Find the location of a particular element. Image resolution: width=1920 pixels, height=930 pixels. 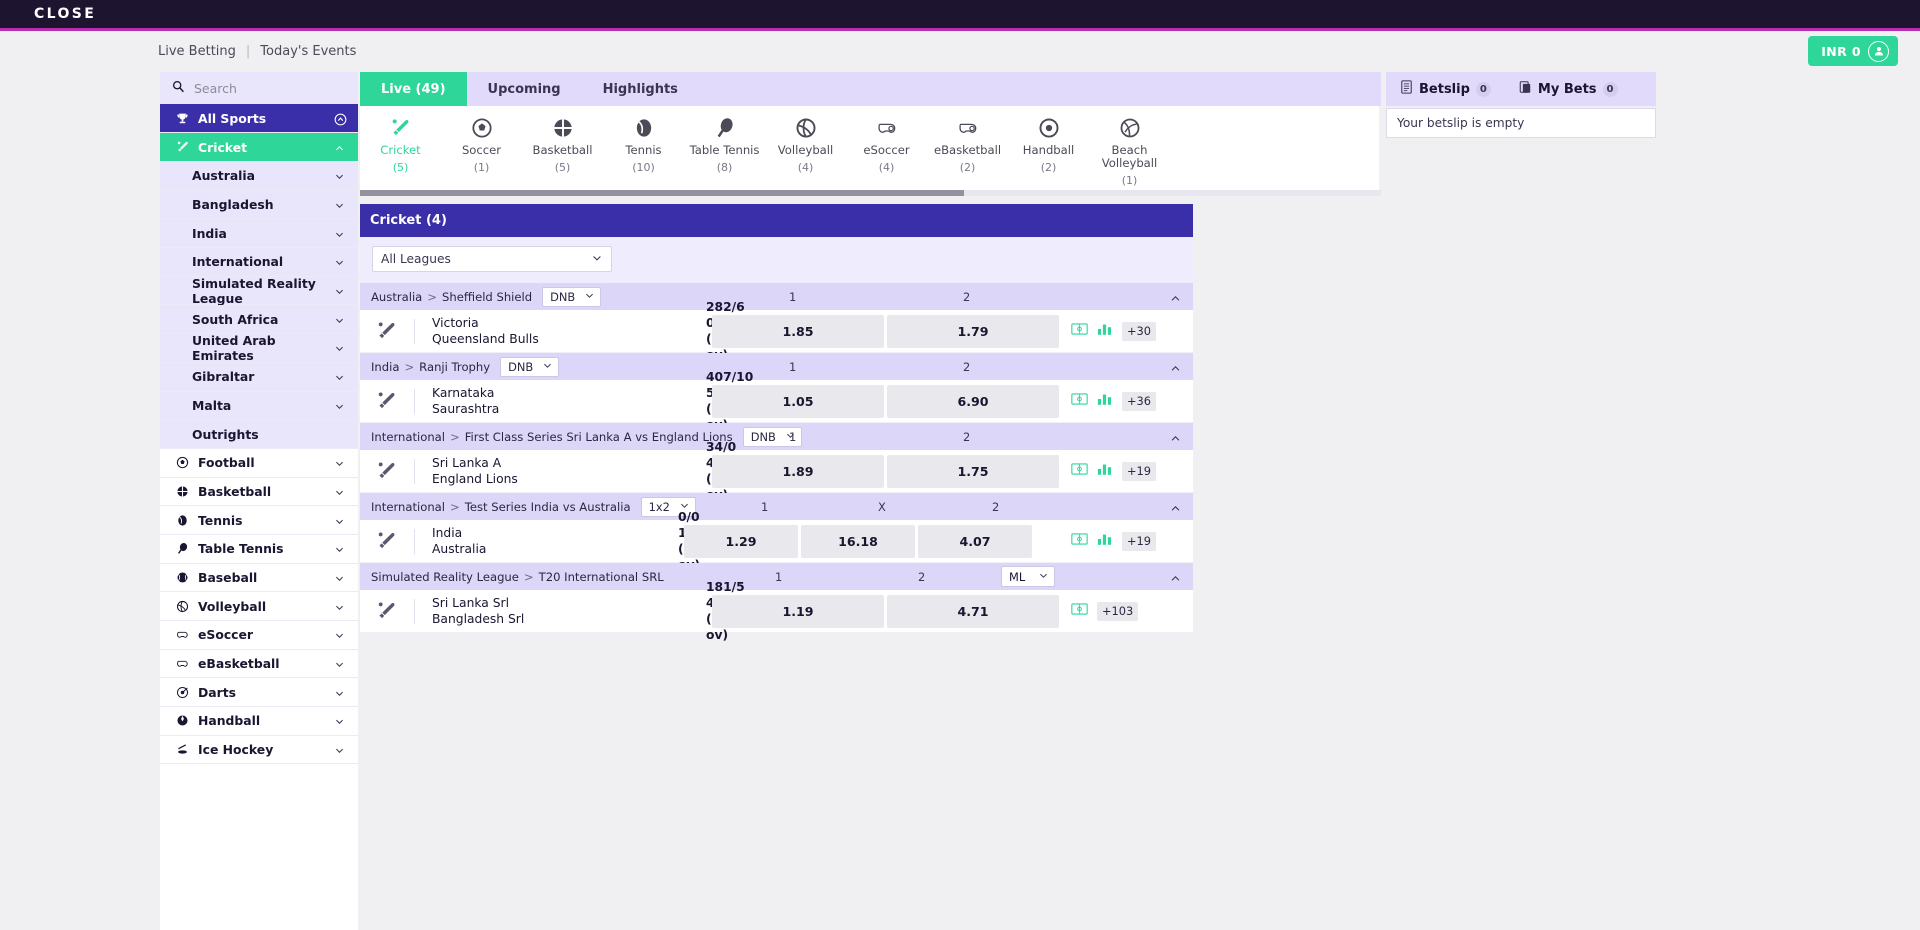

tab-highlights: Highlights is located at coordinates (640, 89).